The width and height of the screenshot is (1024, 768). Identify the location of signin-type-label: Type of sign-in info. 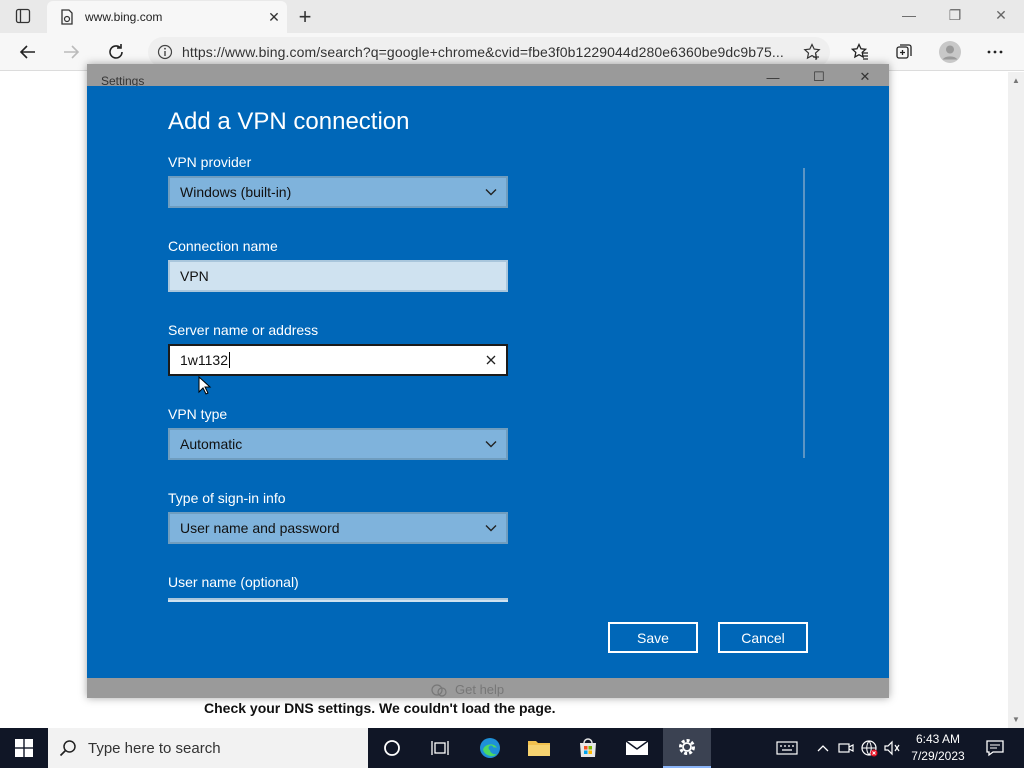
(227, 498).